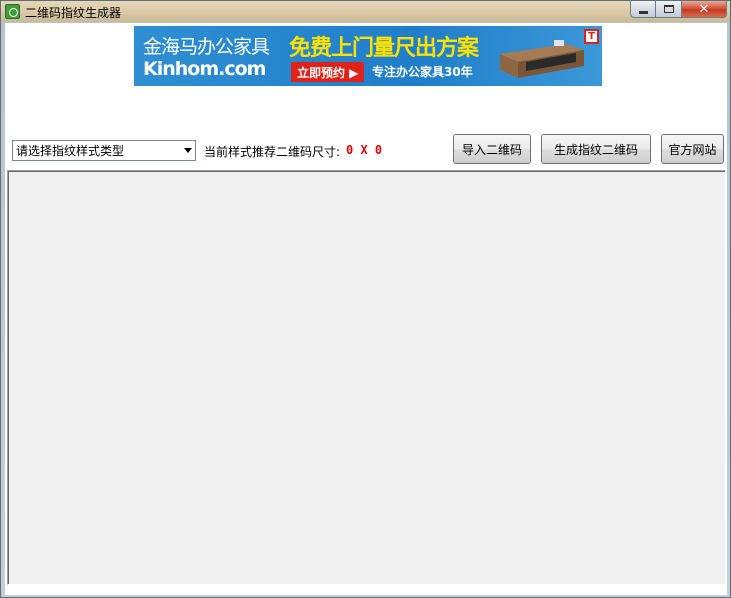 This screenshot has height=598, width=731. I want to click on fingerprint-style-select: 请选择指纹样式类型, so click(104, 150).